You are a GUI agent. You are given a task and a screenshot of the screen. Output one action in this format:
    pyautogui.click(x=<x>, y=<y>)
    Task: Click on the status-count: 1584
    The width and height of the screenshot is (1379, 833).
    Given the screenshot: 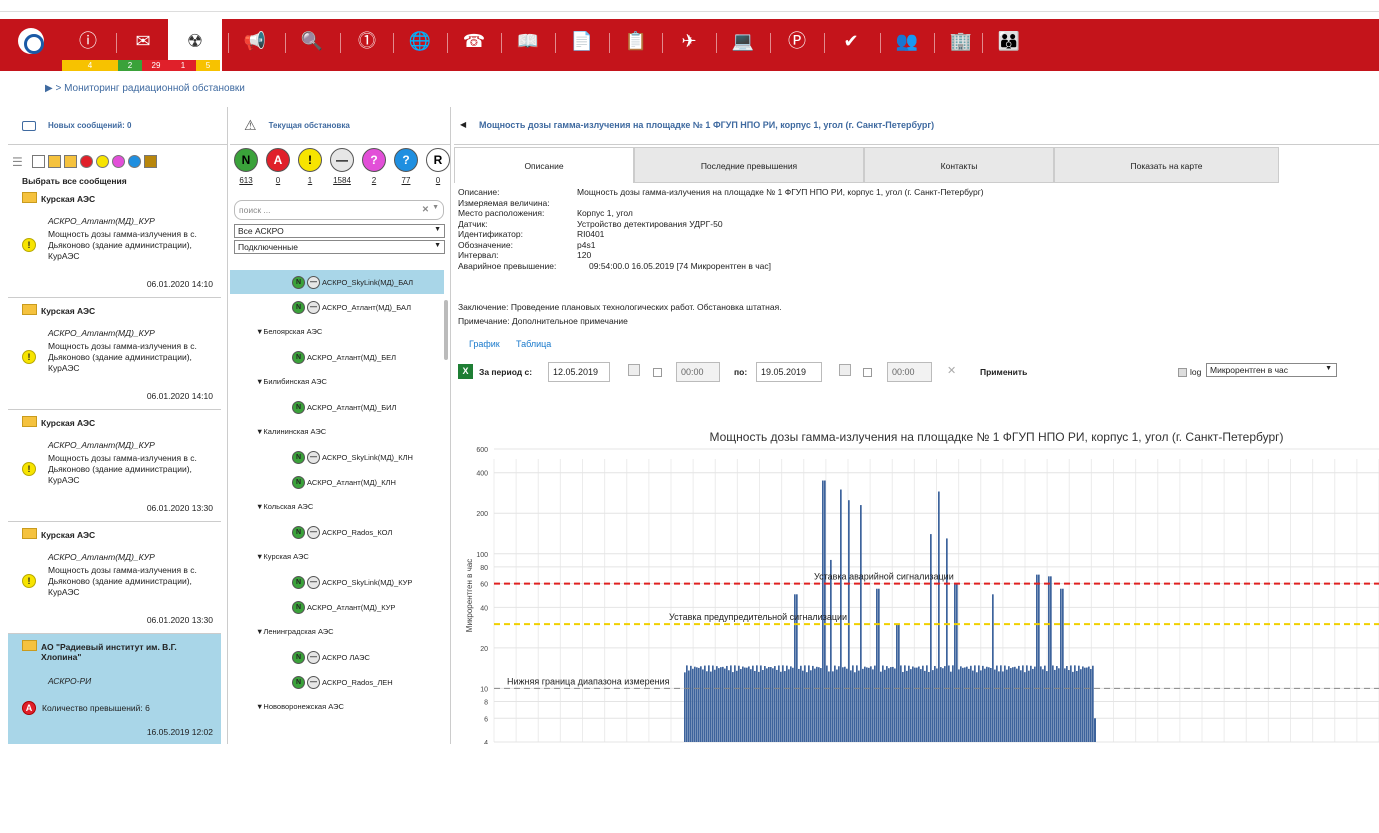 What is the action you would take?
    pyautogui.click(x=342, y=180)
    